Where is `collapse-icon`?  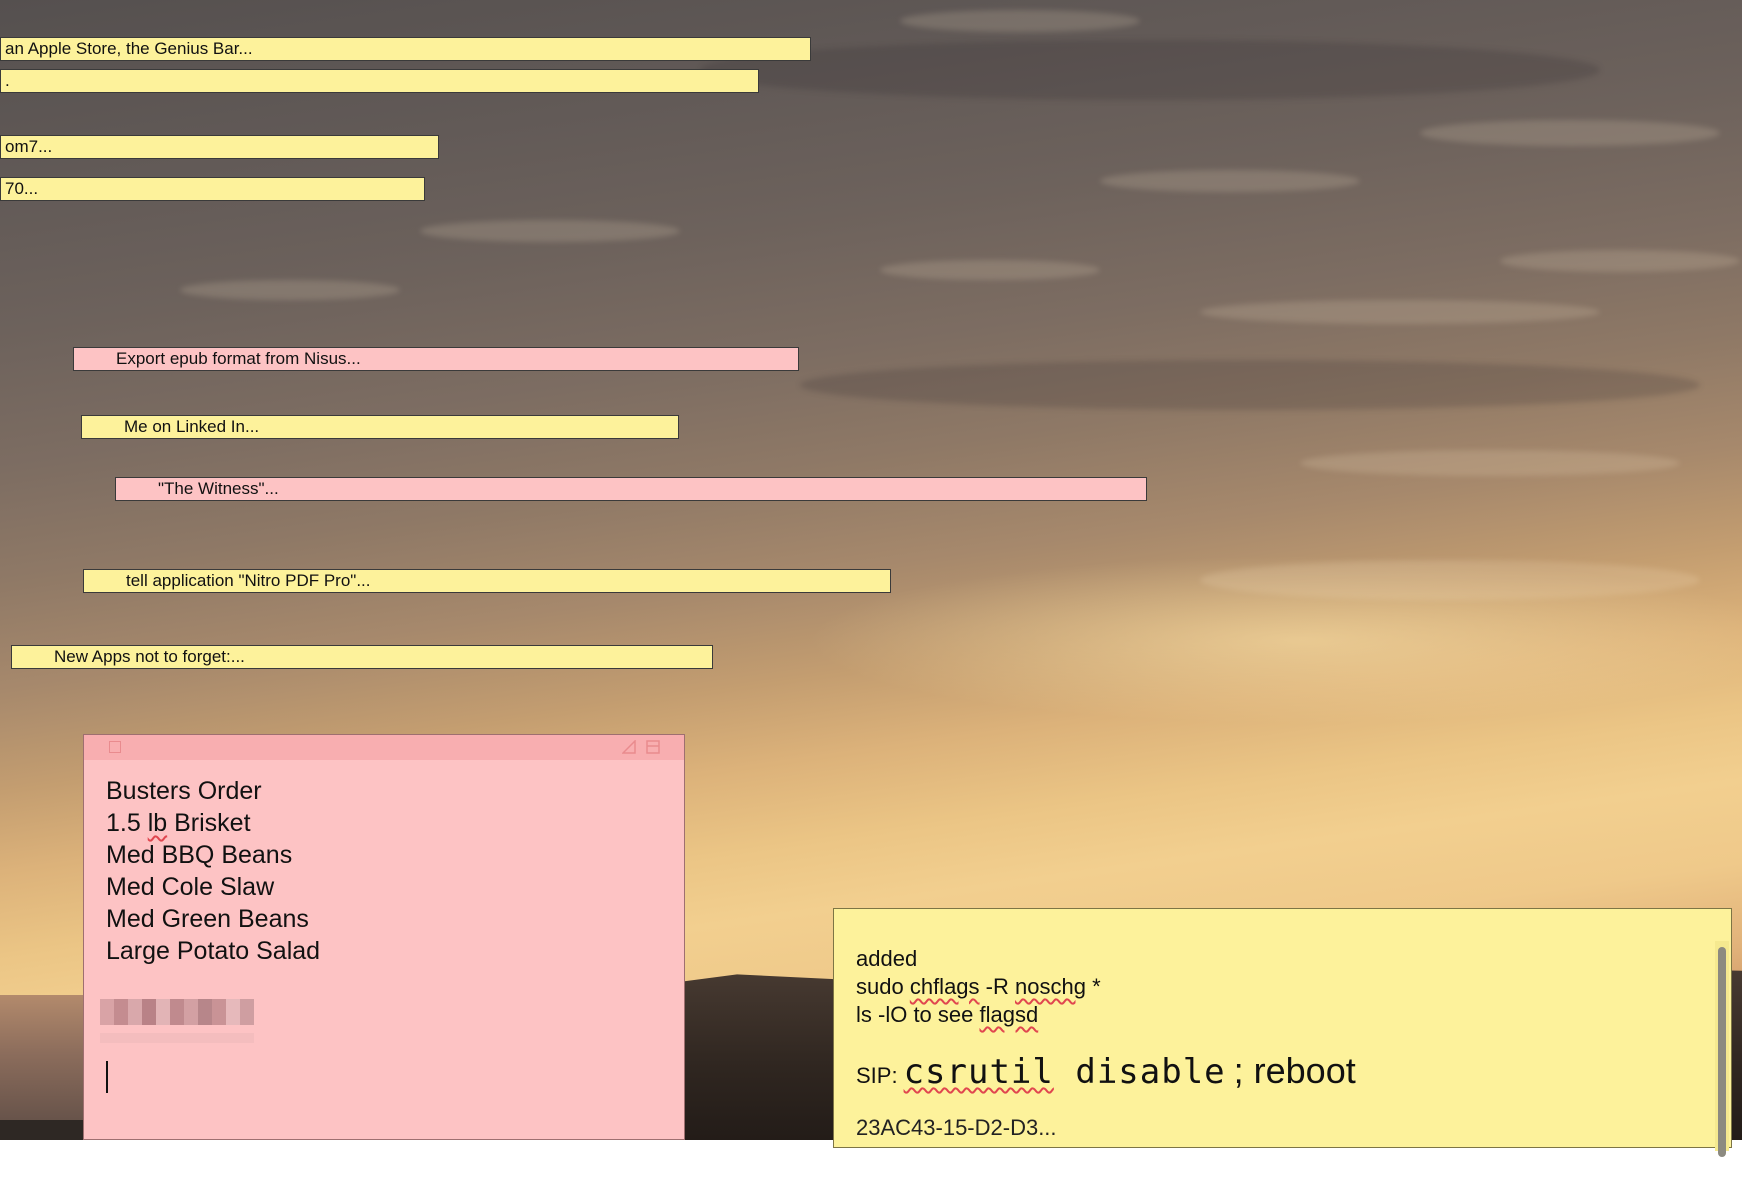
collapse-icon is located at coordinates (653, 747).